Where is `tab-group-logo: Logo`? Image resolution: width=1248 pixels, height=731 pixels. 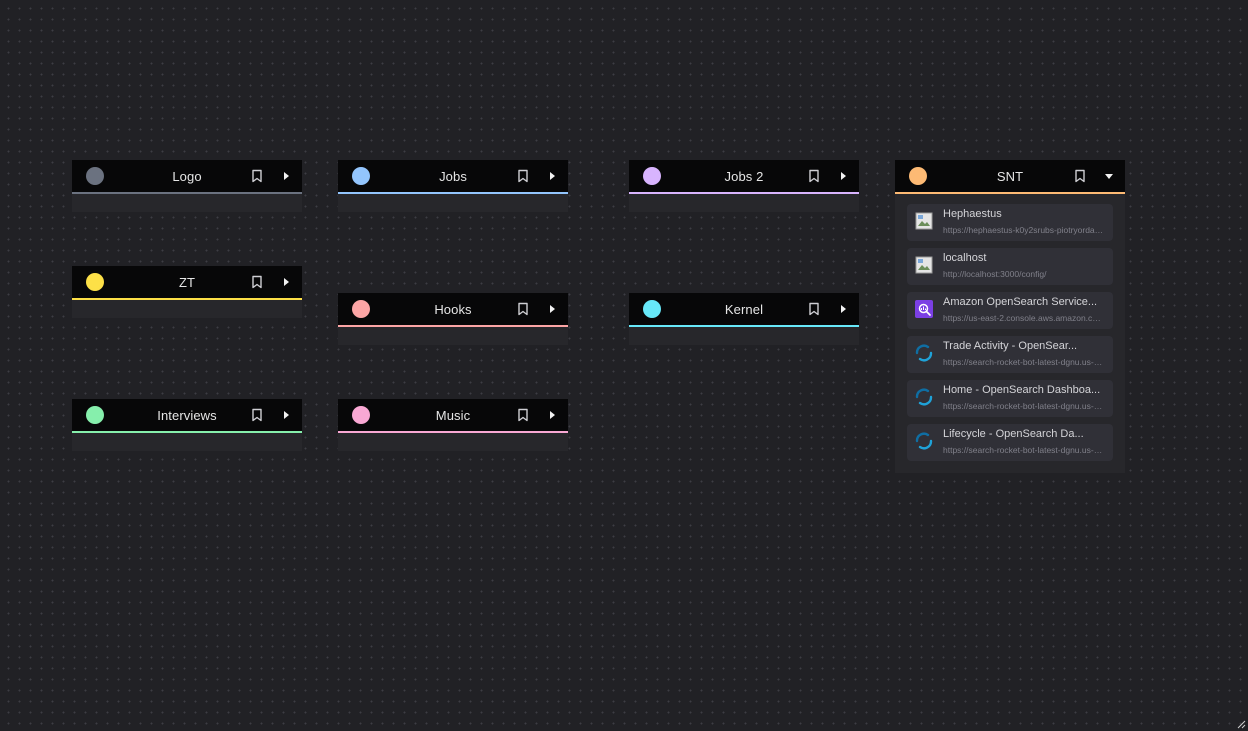 tab-group-logo: Logo is located at coordinates (187, 186).